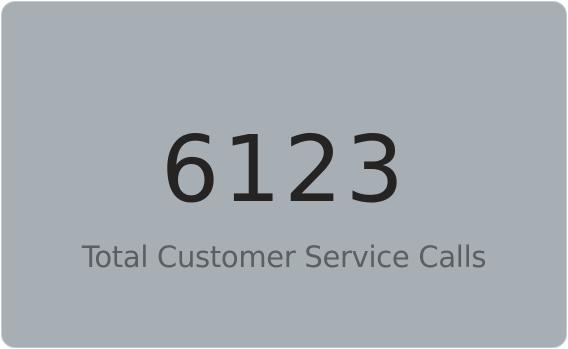 The image size is (568, 349). I want to click on kpi-value: 6123, so click(284, 169).